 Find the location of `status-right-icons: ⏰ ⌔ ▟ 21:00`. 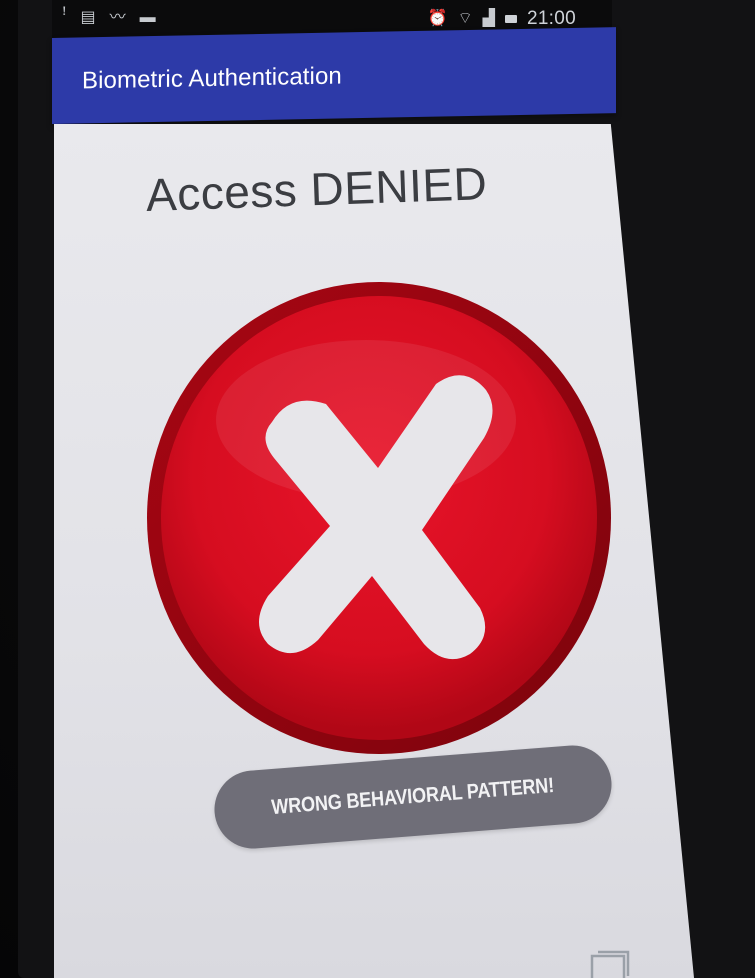

status-right-icons: ⏰ ⌔ ▟ 21:00 is located at coordinates (502, 19).